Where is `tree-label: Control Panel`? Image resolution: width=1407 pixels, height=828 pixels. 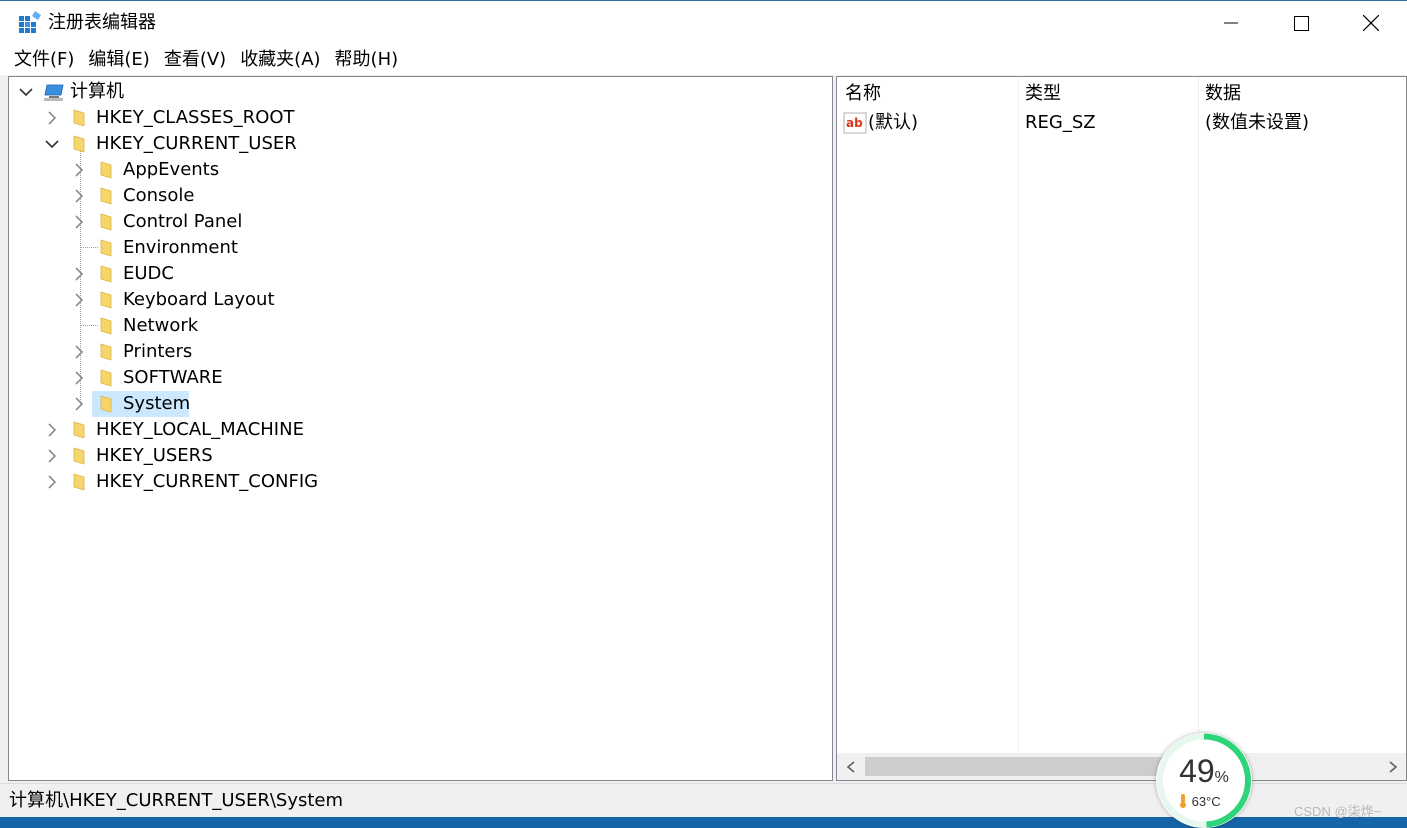
tree-label: Control Panel is located at coordinates (183, 221).